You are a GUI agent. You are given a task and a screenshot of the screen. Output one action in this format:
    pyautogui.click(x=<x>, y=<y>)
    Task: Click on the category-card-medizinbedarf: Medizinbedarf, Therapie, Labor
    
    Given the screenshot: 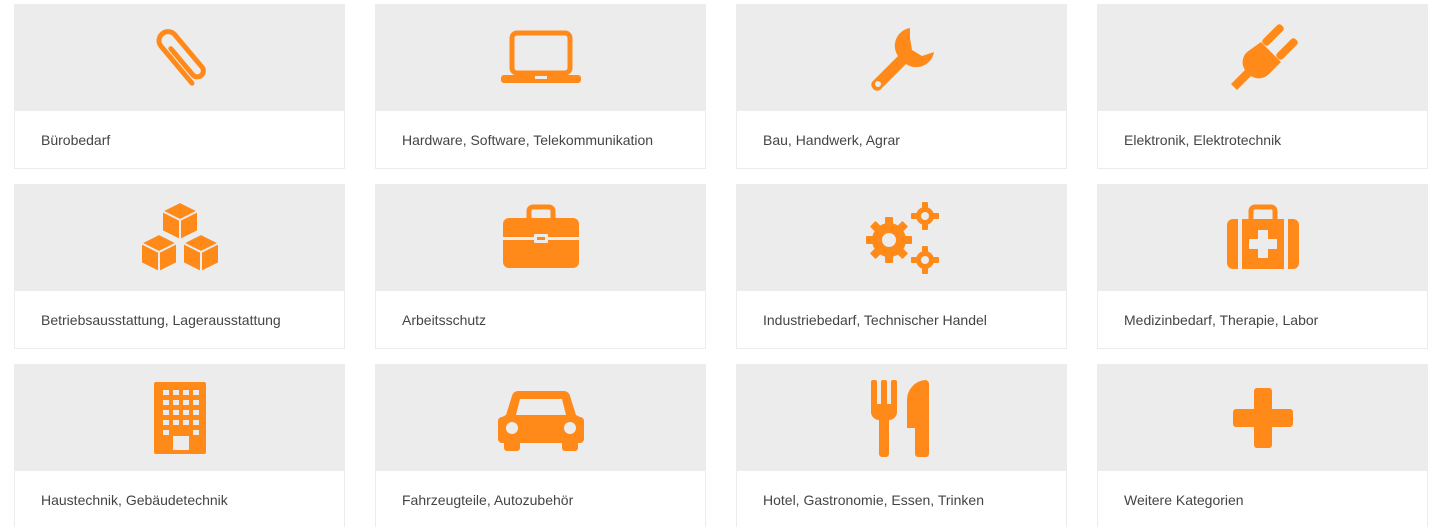 What is the action you would take?
    pyautogui.click(x=1262, y=266)
    